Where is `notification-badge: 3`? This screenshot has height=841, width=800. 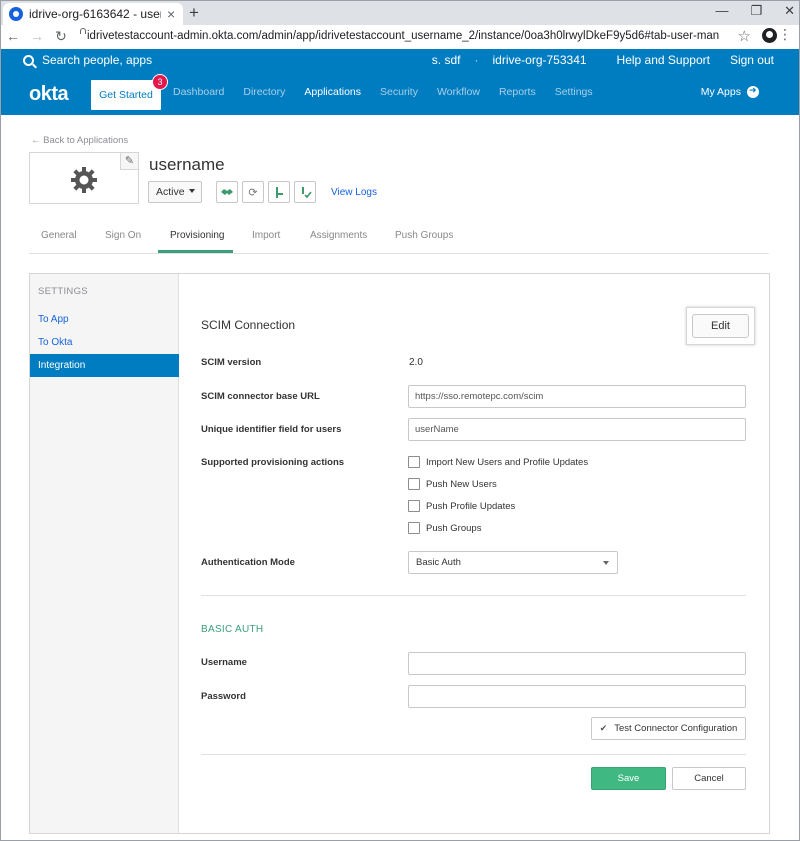
notification-badge: 3 is located at coordinates (160, 82).